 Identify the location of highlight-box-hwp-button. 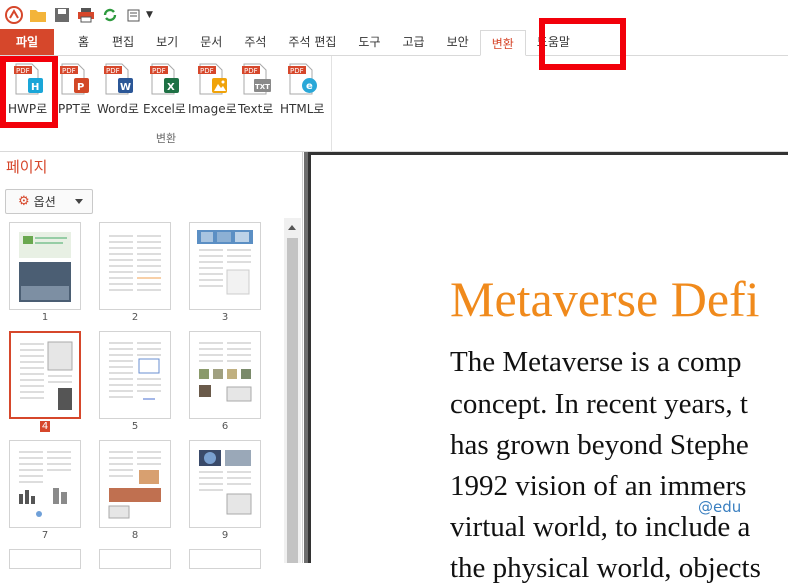
(29, 92).